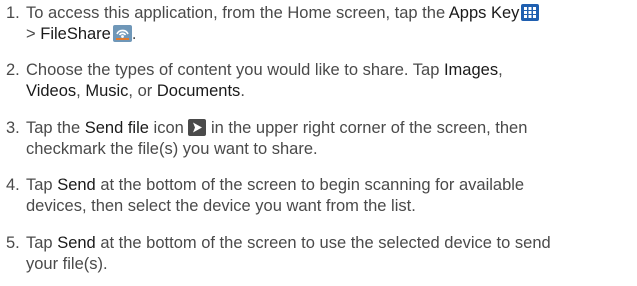 The width and height of the screenshot is (637, 286). Describe the element at coordinates (471, 70) in the screenshot. I see `images-label: Images` at that location.